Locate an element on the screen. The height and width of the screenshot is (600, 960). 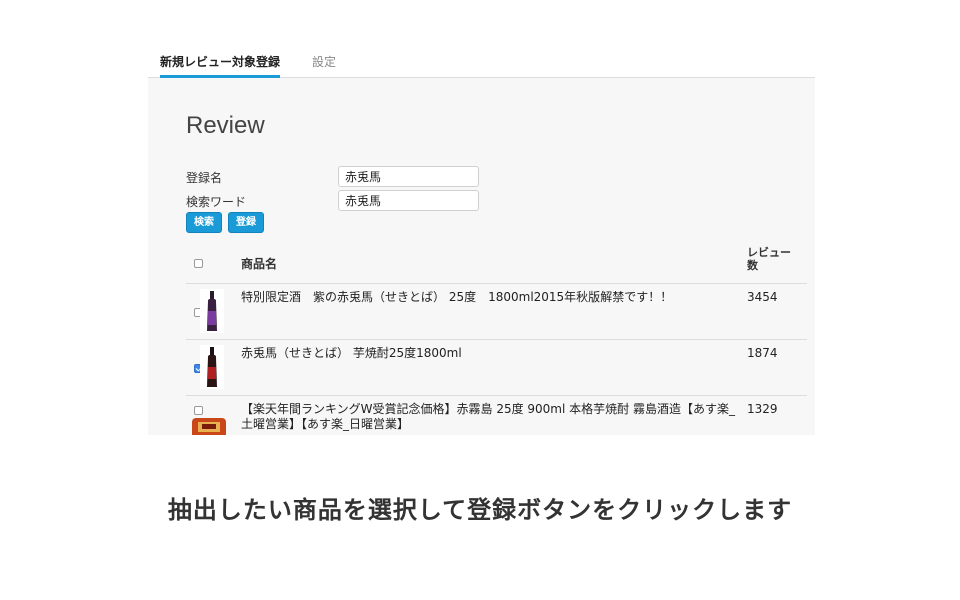
tab-bar: 新規レビュー対象登録 設定 is located at coordinates (481, 61).